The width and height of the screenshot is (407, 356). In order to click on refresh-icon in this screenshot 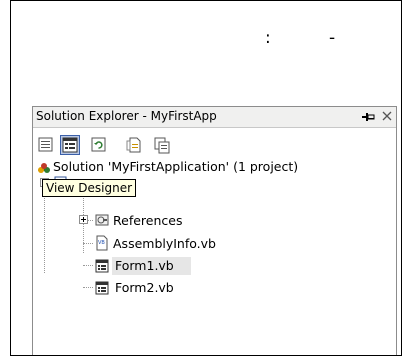, I will do `click(99, 145)`.